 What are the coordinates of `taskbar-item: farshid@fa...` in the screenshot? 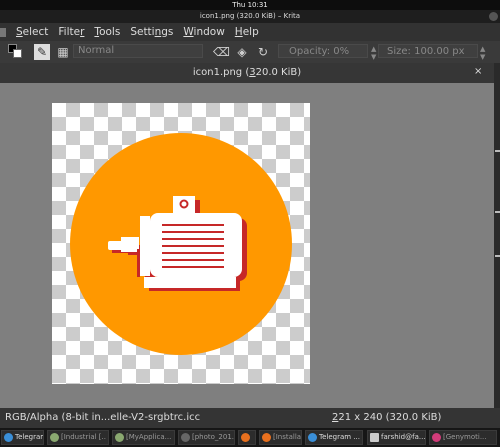 It's located at (396, 437).